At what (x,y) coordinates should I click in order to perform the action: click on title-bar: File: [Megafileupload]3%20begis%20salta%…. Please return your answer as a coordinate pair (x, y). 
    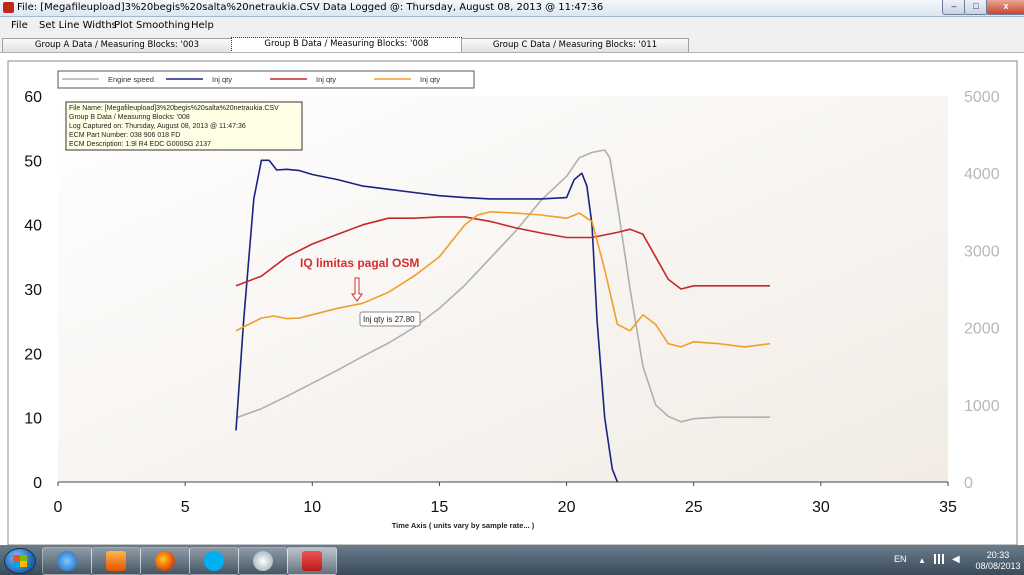
    Looking at the image, I should click on (512, 8).